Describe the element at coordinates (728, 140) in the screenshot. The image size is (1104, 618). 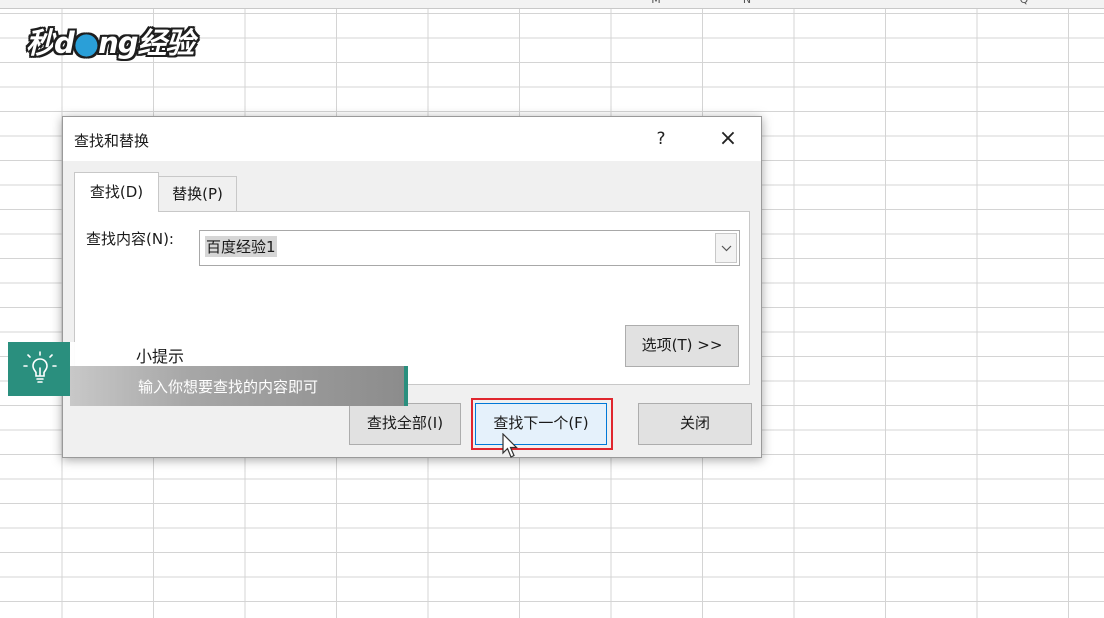
I see `close-icon: ×` at that location.